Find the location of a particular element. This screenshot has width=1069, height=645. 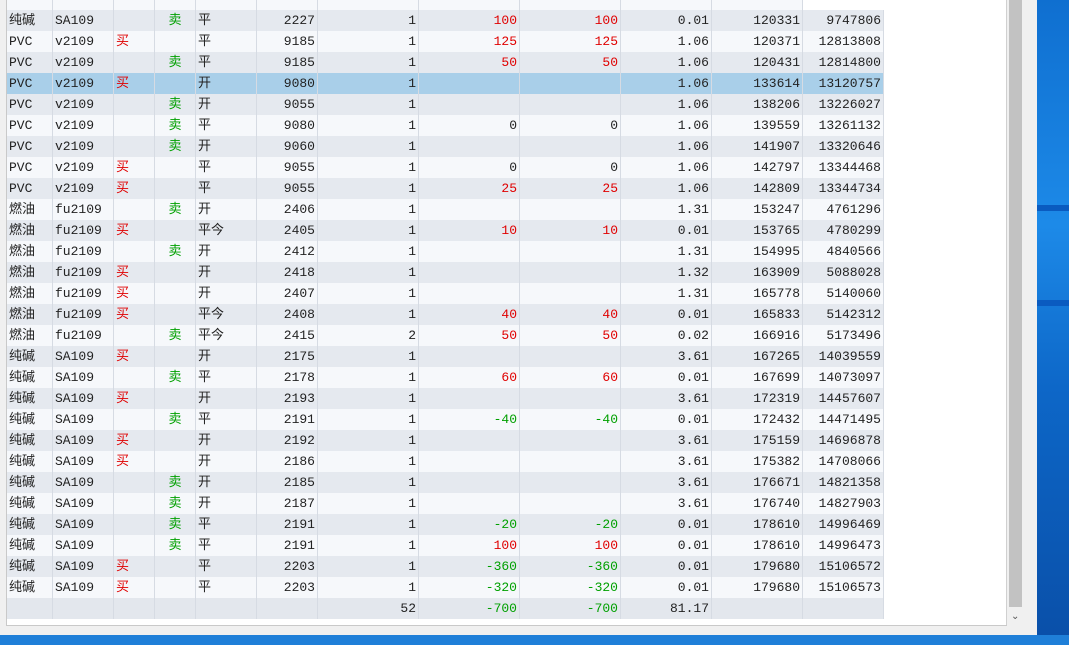

table-row-partial is located at coordinates (445, 5).